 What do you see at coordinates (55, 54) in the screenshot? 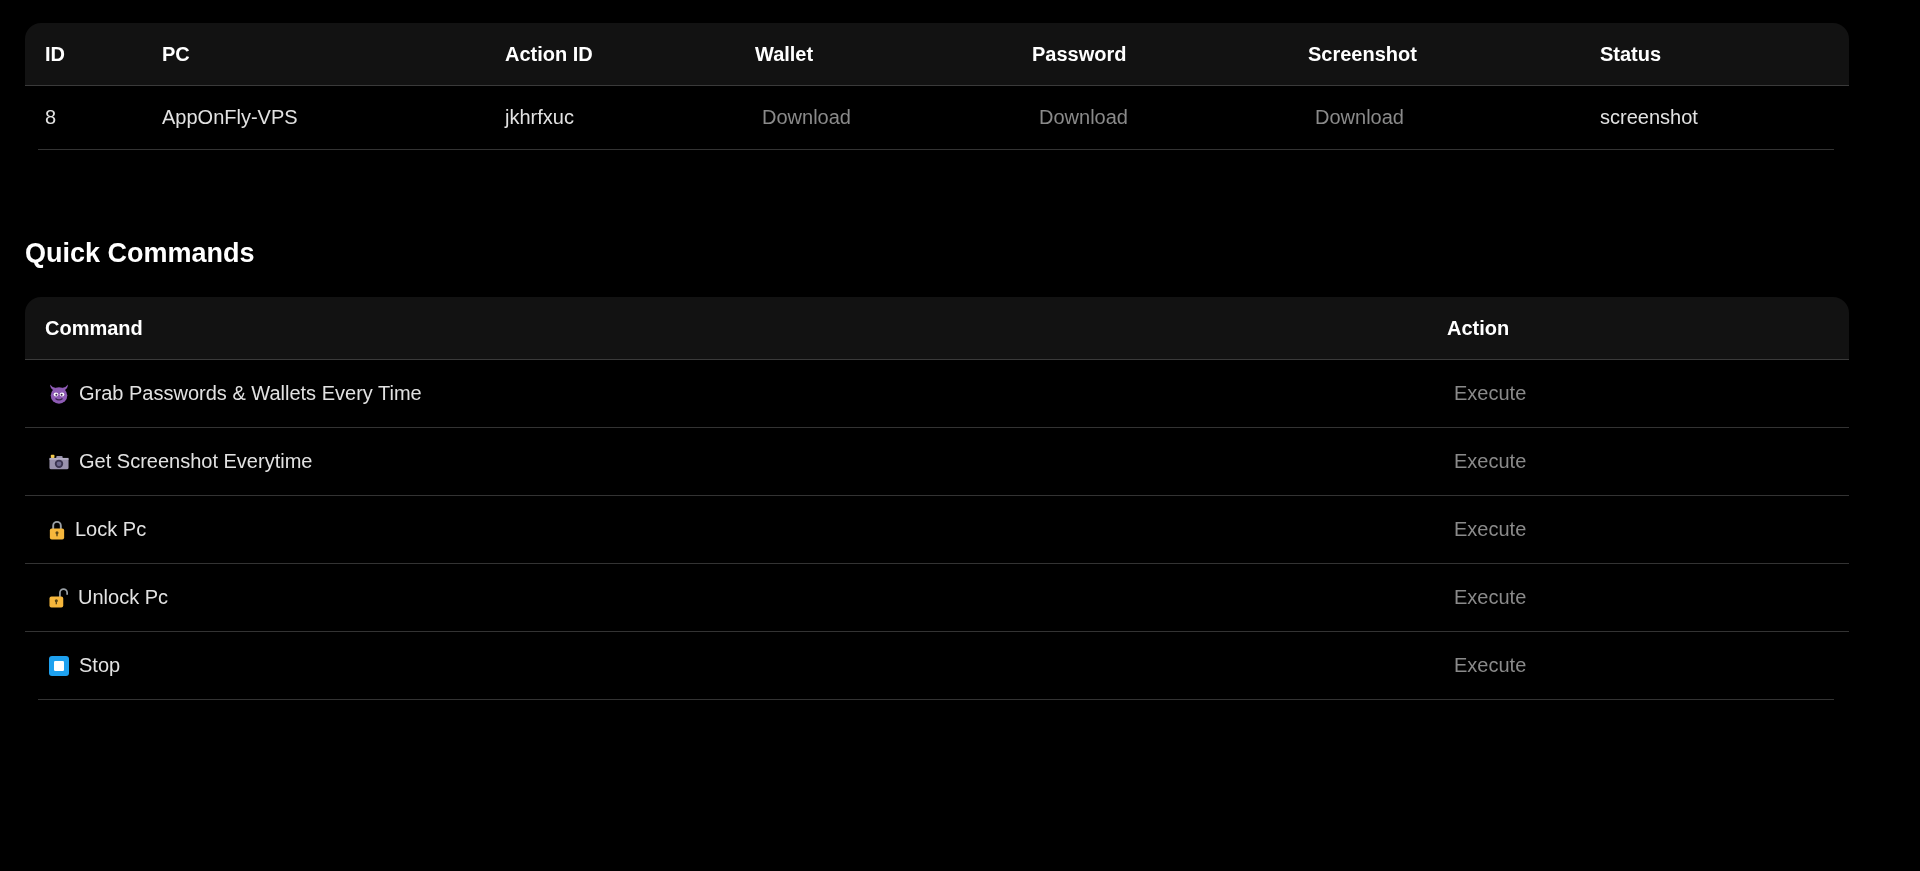
I see `column-header: ID` at bounding box center [55, 54].